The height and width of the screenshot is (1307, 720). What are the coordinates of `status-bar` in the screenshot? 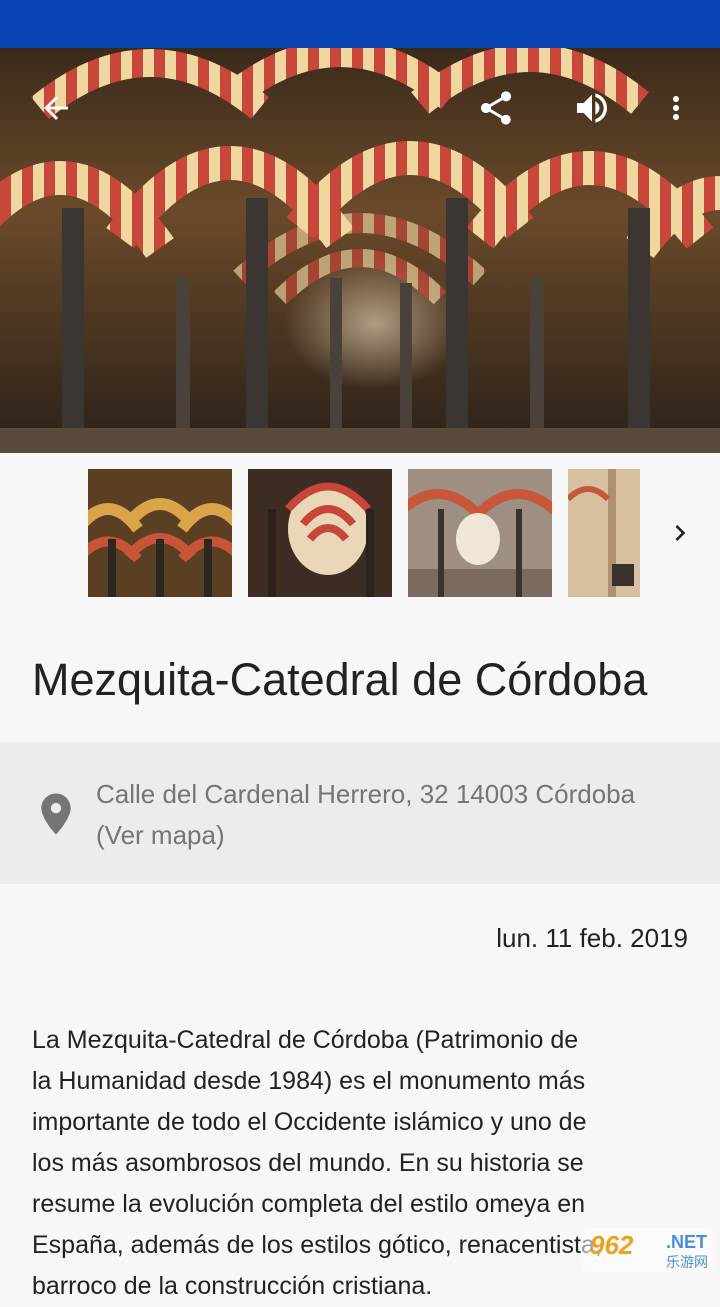 It's located at (360, 24).